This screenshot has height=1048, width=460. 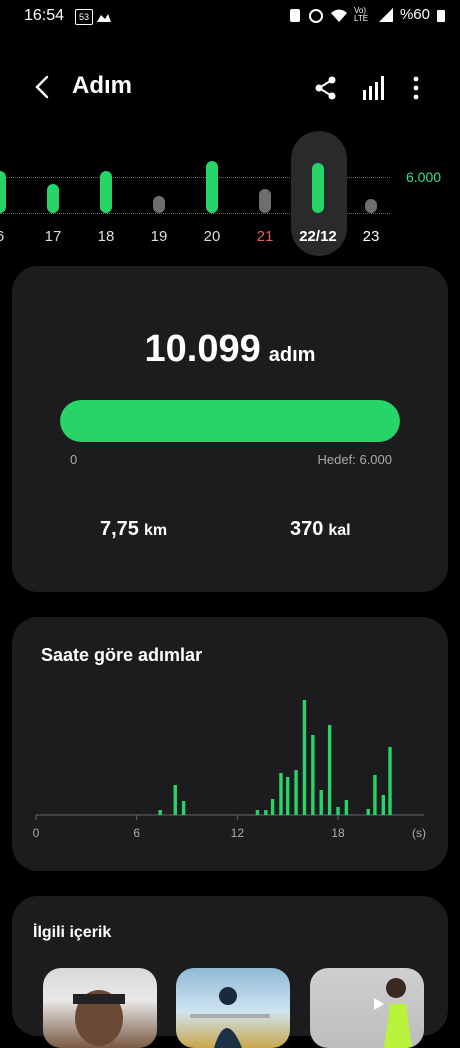 I want to click on related-thumbnail-walker, so click(x=233, y=1008).